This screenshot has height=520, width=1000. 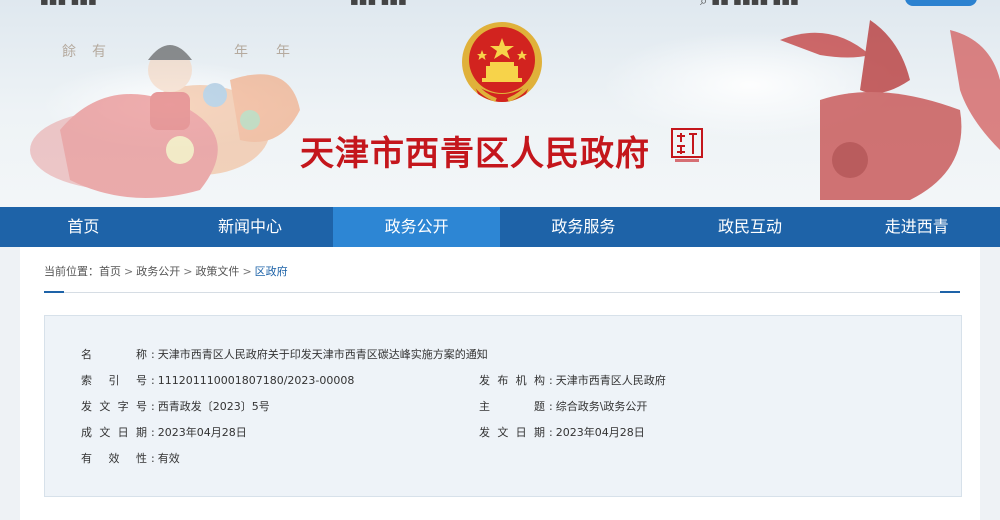 I want to click on svg-text: 餘, so click(x=69, y=51).